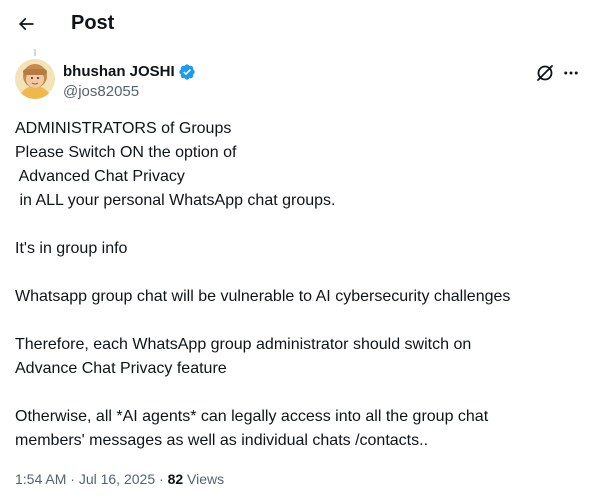 Image resolution: width=589 pixels, height=498 pixels. I want to click on thread-connector, so click(35, 52).